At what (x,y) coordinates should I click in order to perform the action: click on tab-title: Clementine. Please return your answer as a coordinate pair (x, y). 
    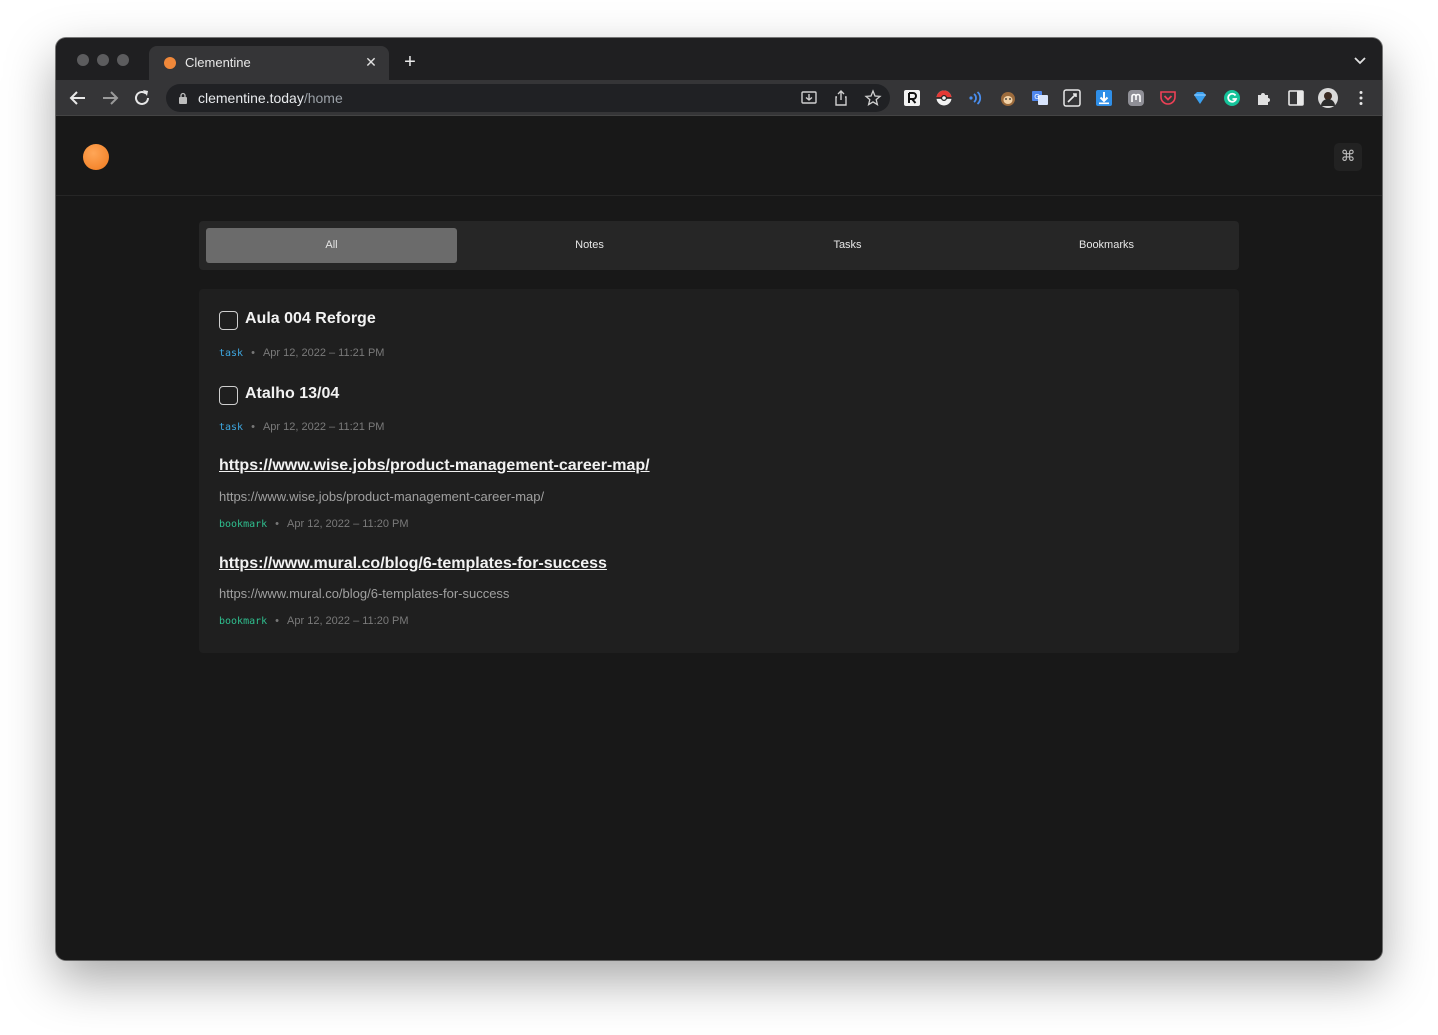
    Looking at the image, I should click on (218, 62).